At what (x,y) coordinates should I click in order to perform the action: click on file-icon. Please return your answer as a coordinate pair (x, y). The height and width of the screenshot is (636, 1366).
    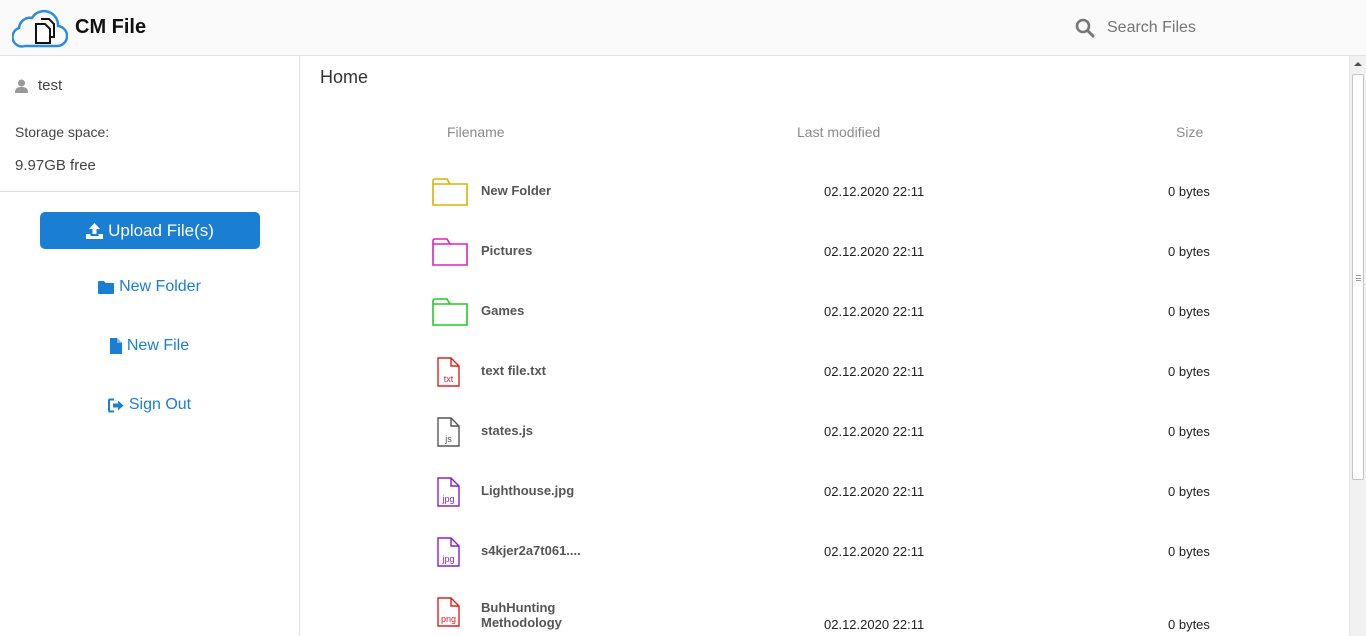
    Looking at the image, I should click on (115, 346).